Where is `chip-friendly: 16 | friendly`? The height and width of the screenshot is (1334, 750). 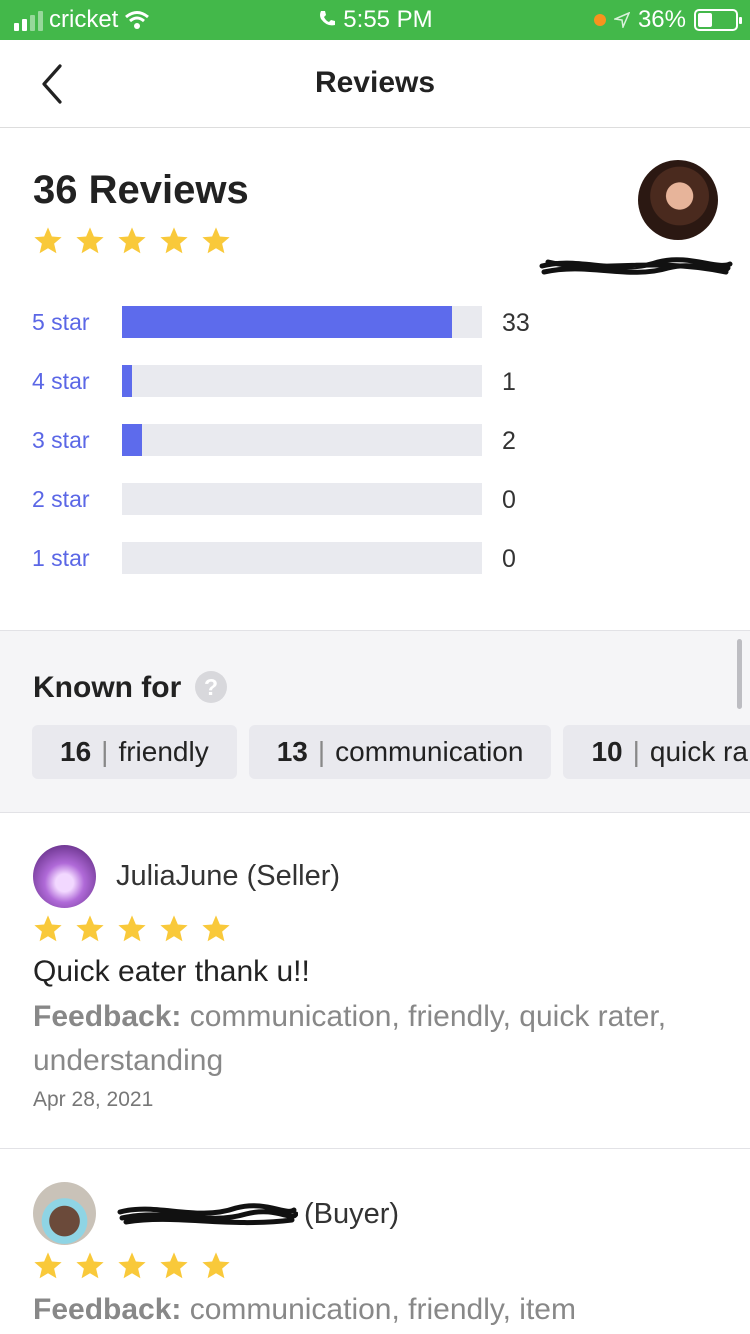
chip-friendly: 16 | friendly is located at coordinates (134, 752).